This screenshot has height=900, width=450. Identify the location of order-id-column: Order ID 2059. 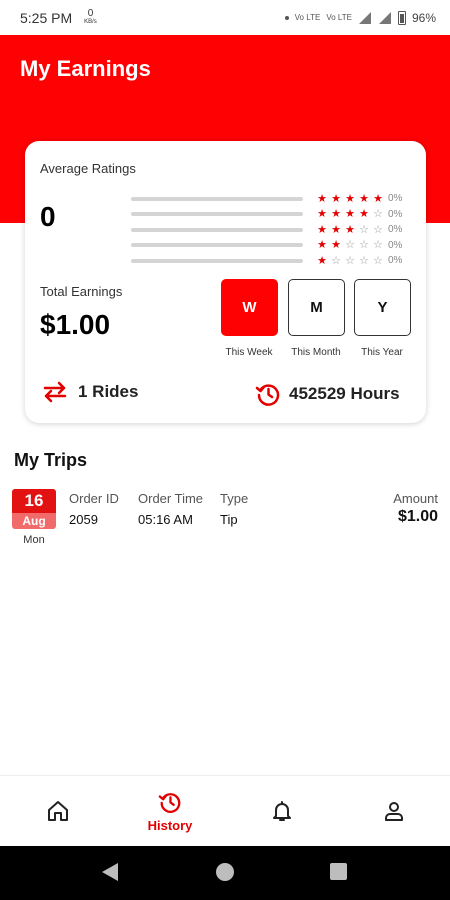
(94, 509).